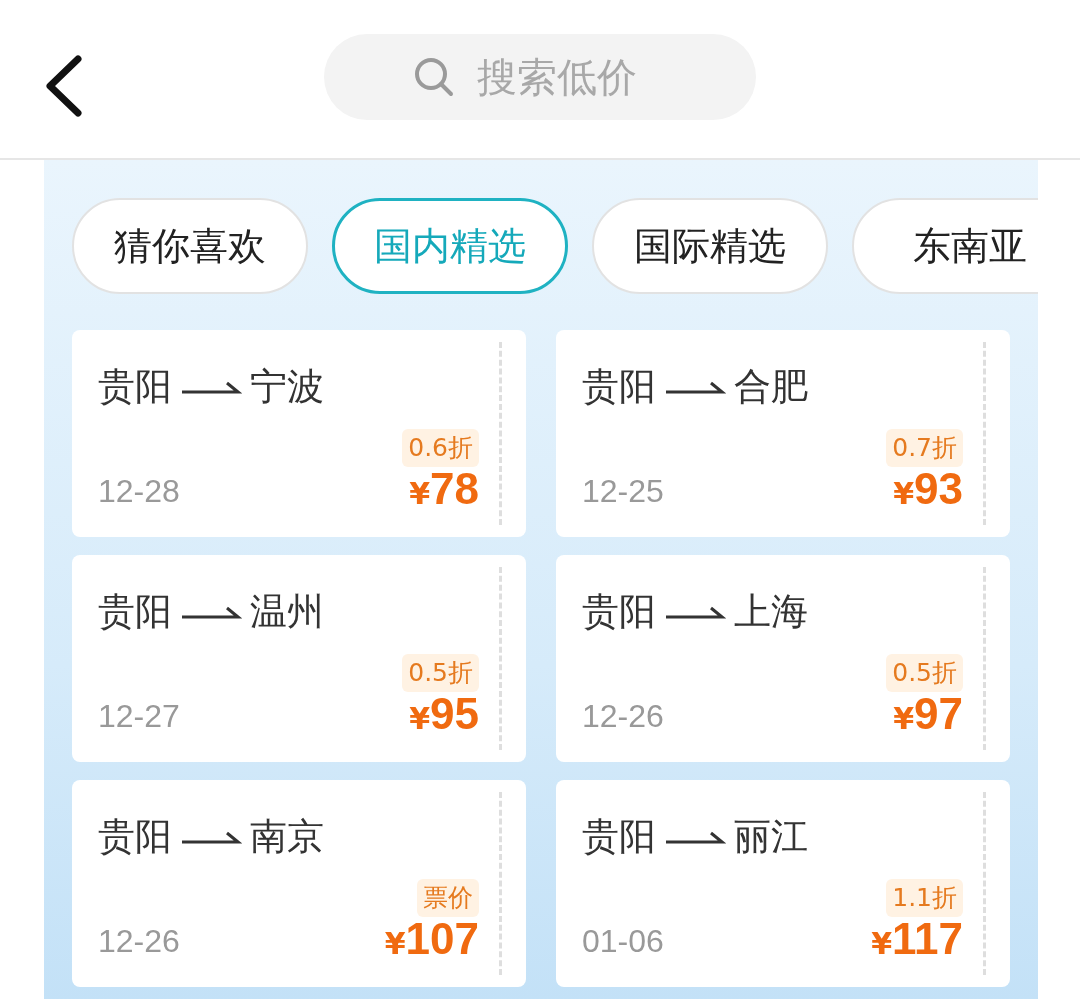 This screenshot has height=999, width=1080. What do you see at coordinates (440, 448) in the screenshot?
I see `discount-badge: 0.6折` at bounding box center [440, 448].